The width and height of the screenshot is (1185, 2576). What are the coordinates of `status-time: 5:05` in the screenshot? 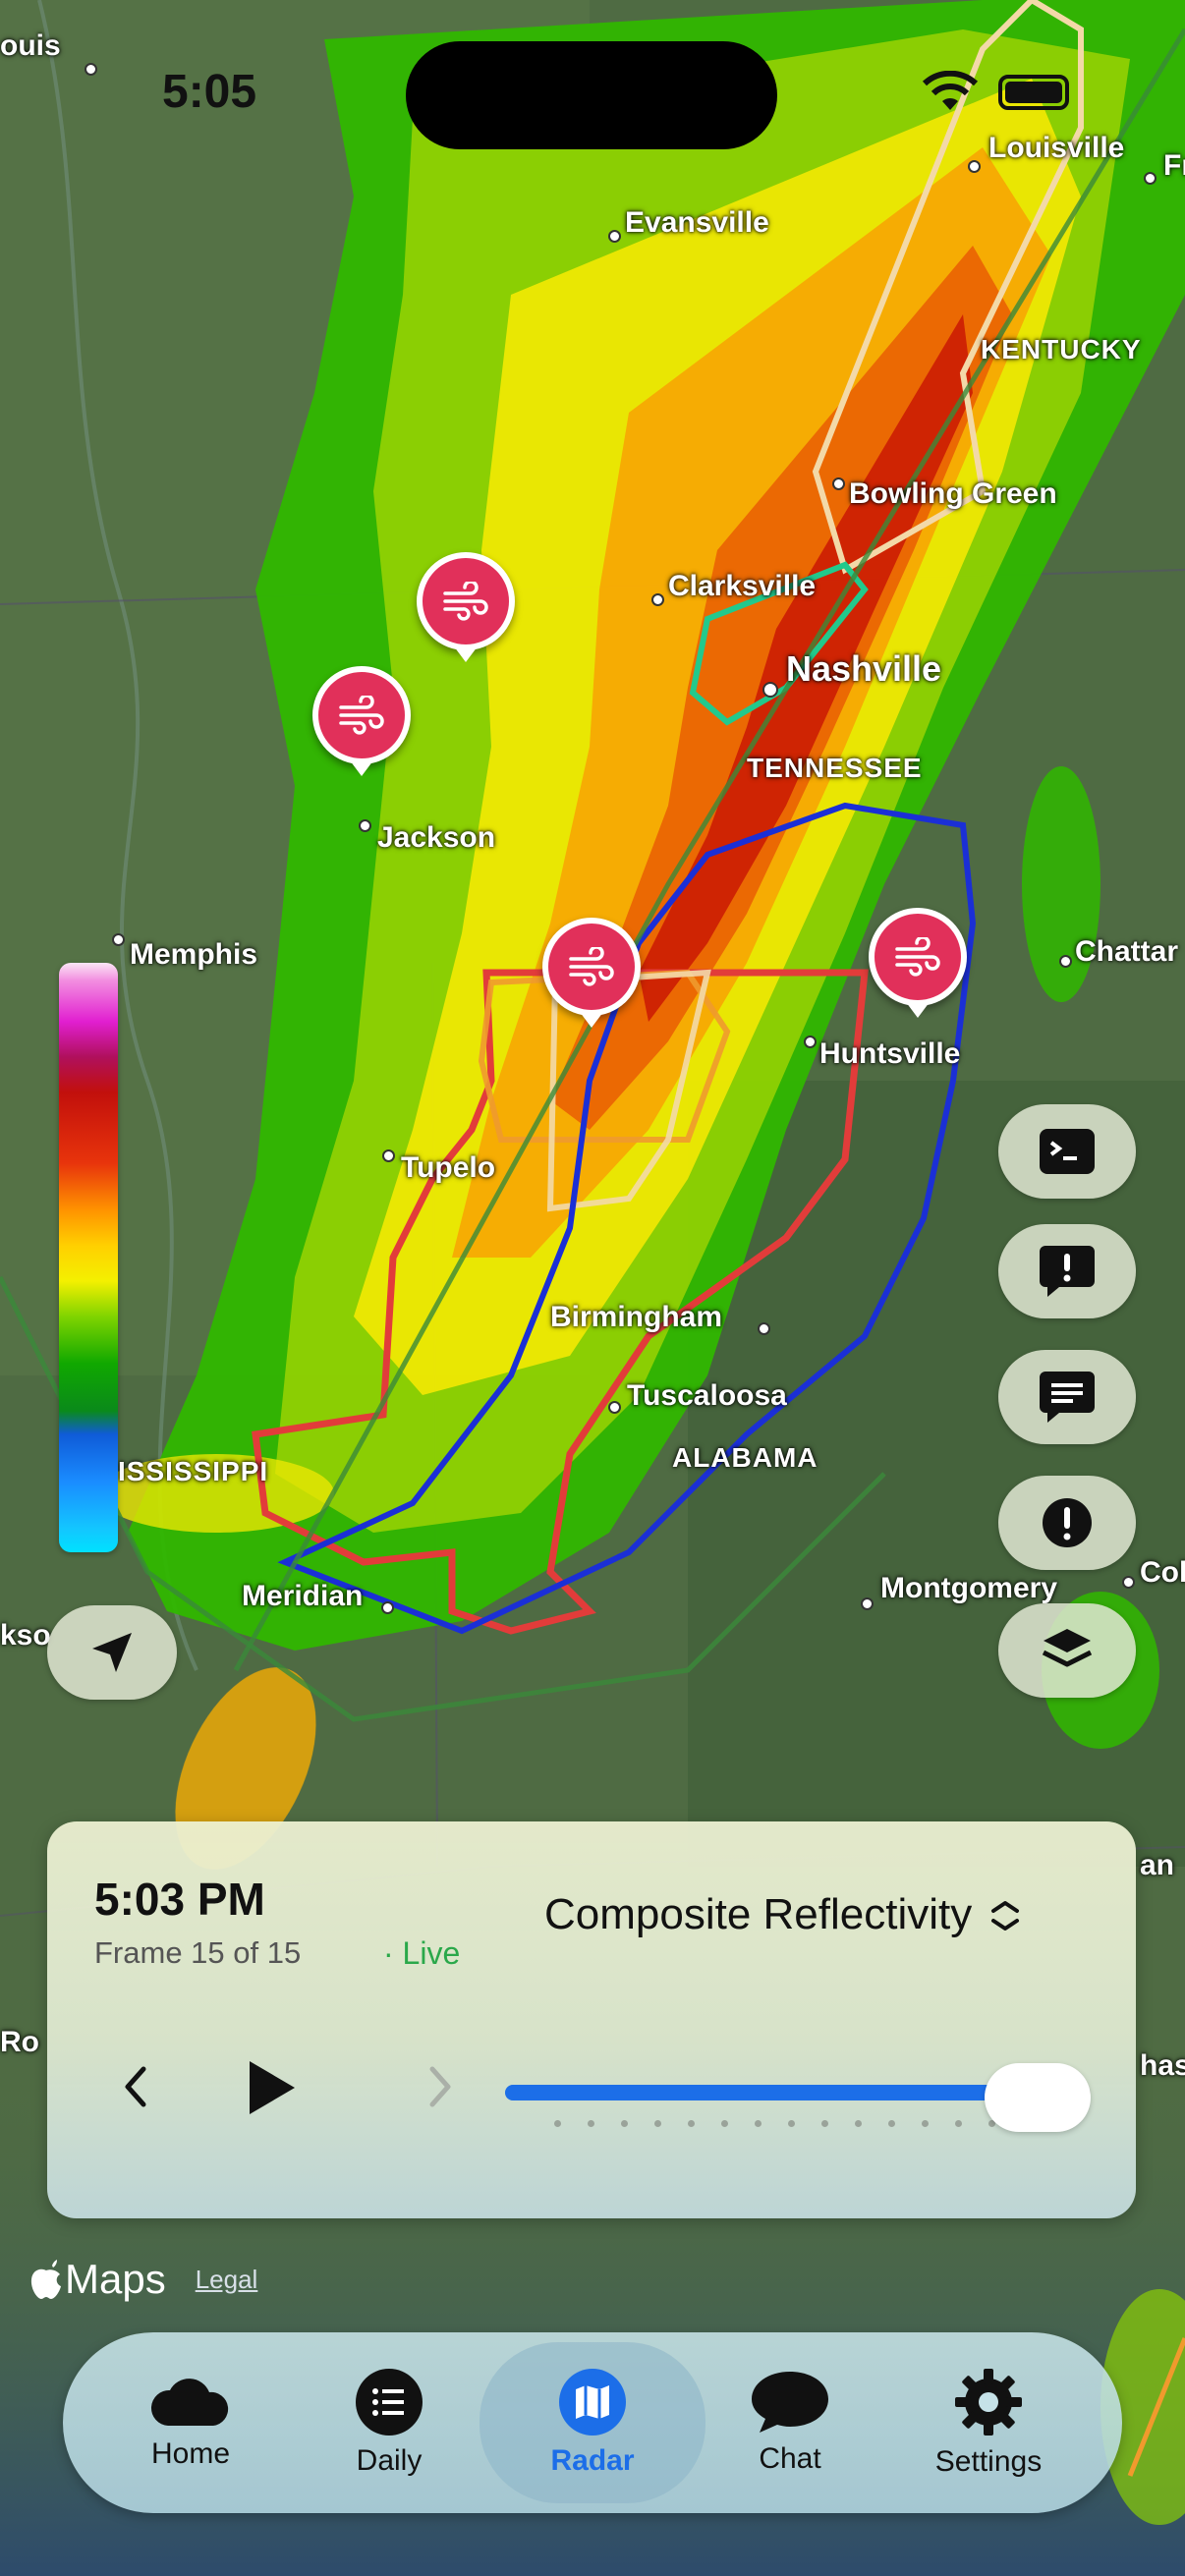 It's located at (210, 92).